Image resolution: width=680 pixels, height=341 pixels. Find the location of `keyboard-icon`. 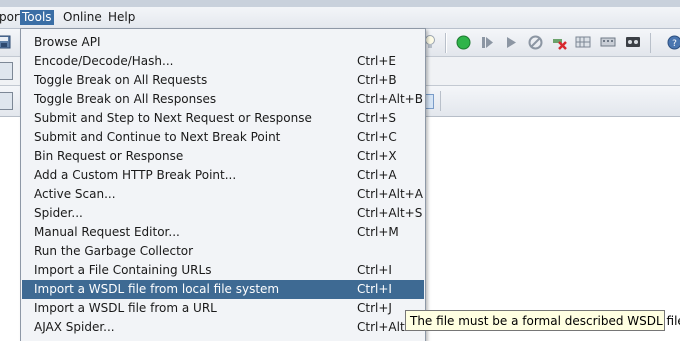

keyboard-icon is located at coordinates (608, 42).